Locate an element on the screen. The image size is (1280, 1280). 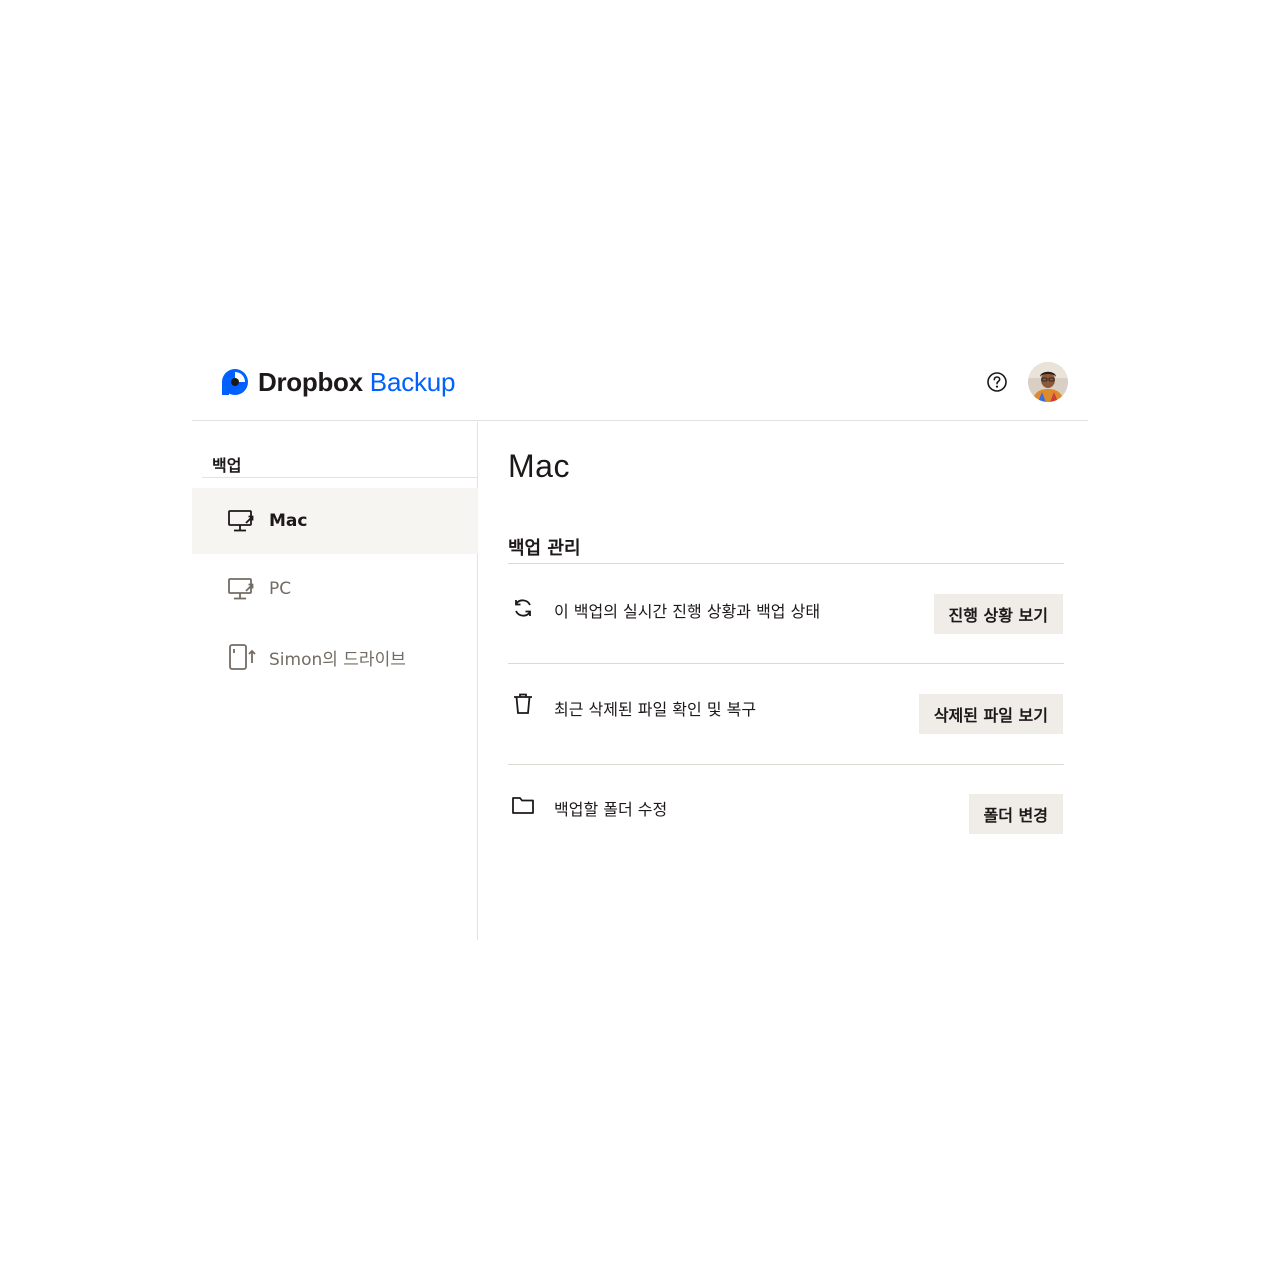
sidebar-heading: 백업 is located at coordinates (340, 465).